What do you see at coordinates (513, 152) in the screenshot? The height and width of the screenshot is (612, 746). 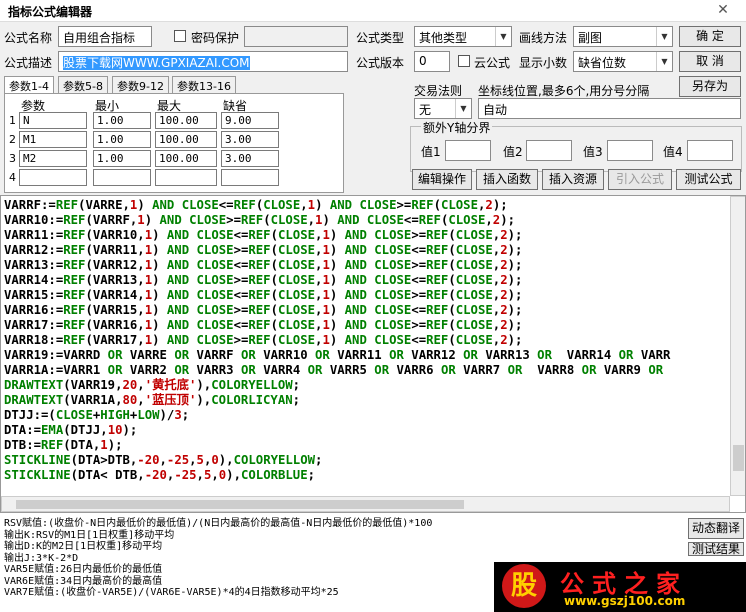 I see `val2-label: 值2` at bounding box center [513, 152].